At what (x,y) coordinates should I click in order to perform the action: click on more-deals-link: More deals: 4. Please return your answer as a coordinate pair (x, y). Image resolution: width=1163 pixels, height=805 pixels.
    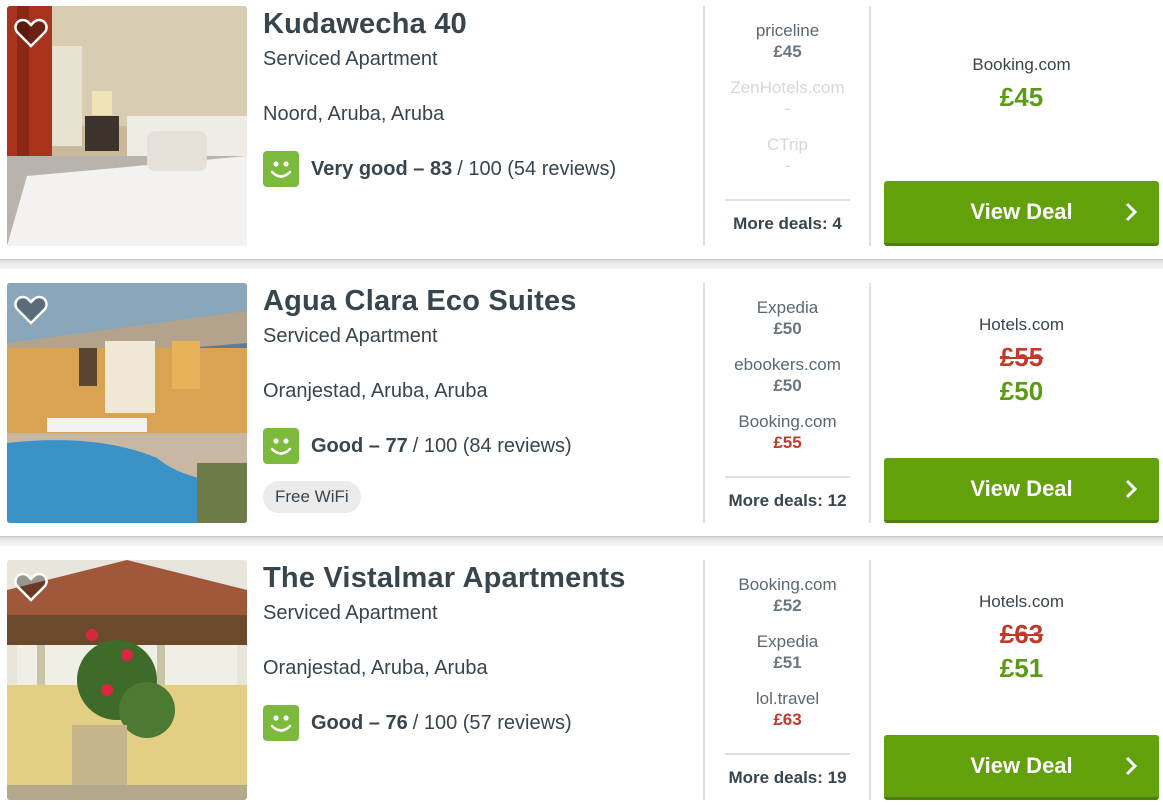
    Looking at the image, I should click on (787, 224).